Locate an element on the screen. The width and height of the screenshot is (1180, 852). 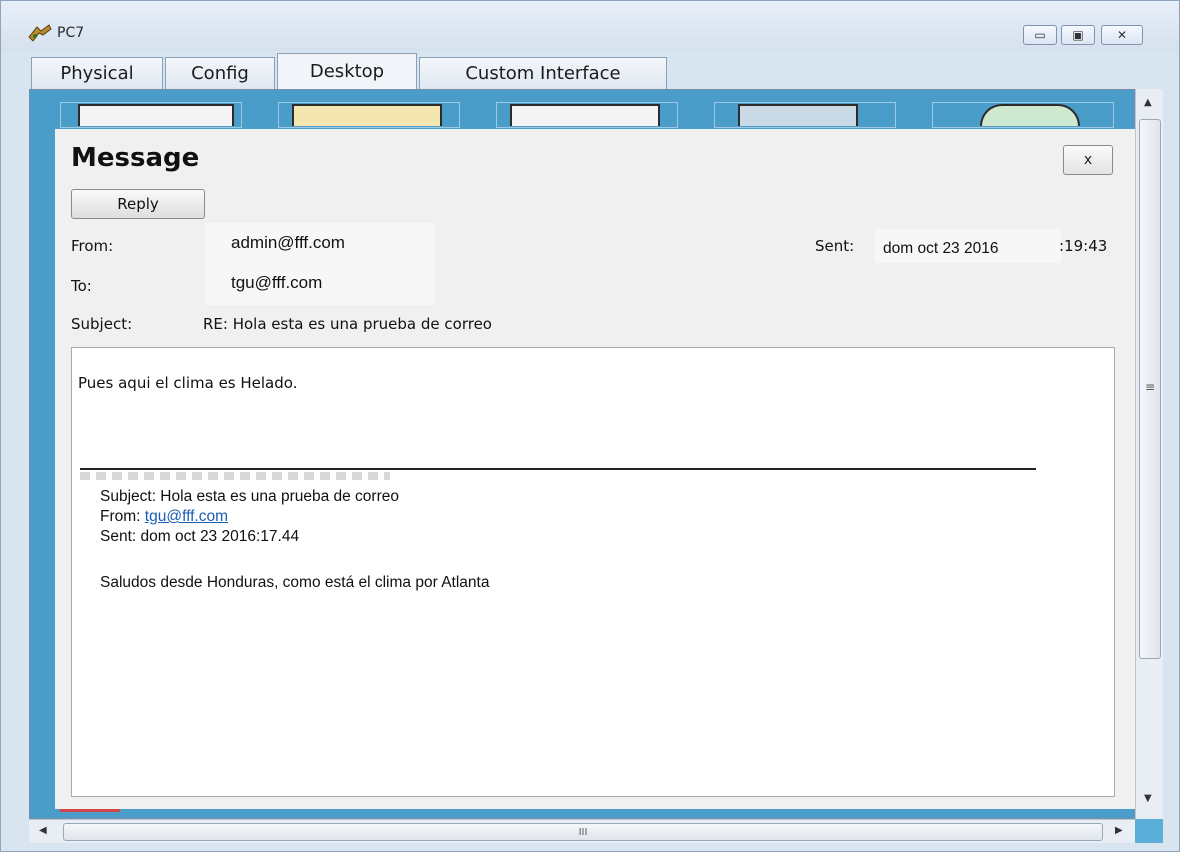
h-thumb-grip-icon: III is located at coordinates (583, 832).